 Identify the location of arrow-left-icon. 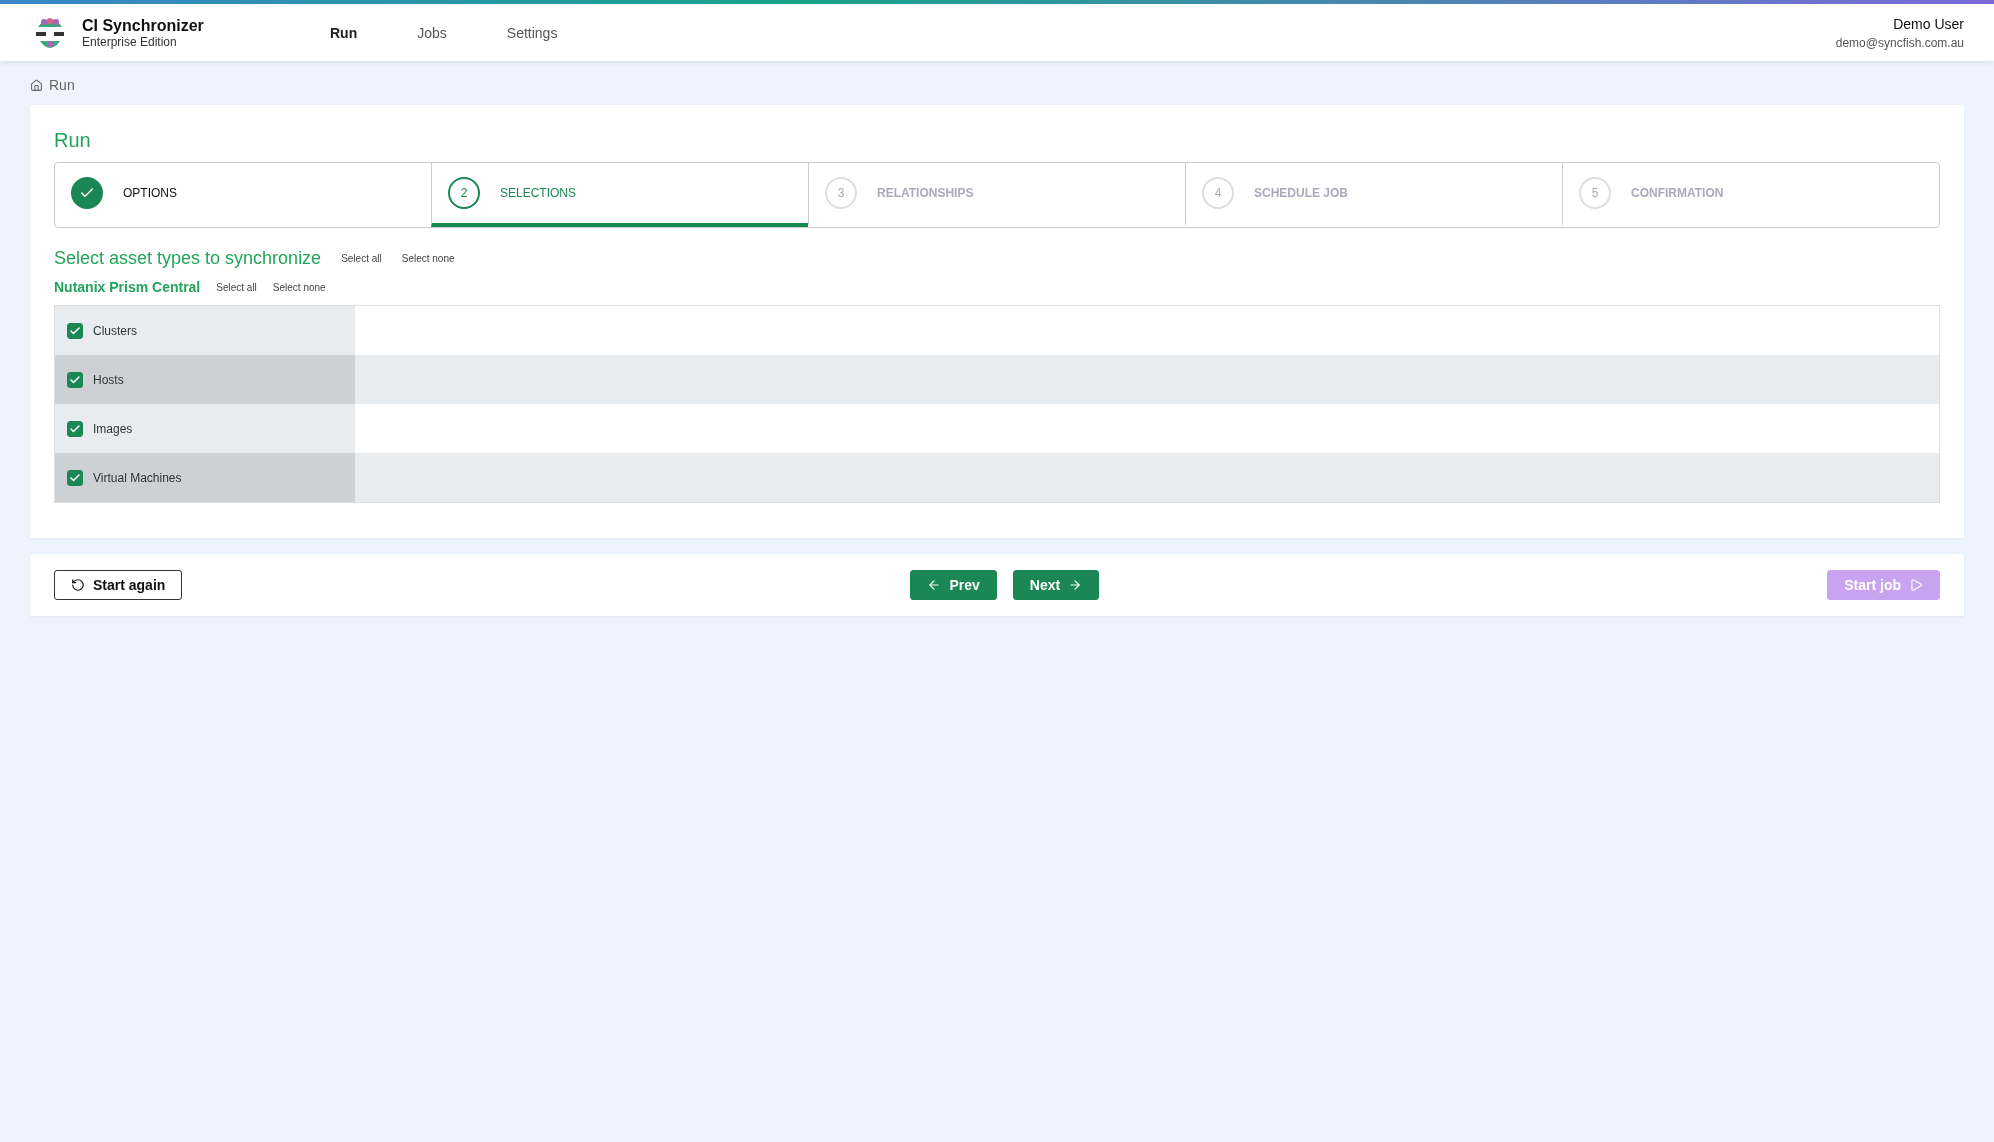
(934, 585).